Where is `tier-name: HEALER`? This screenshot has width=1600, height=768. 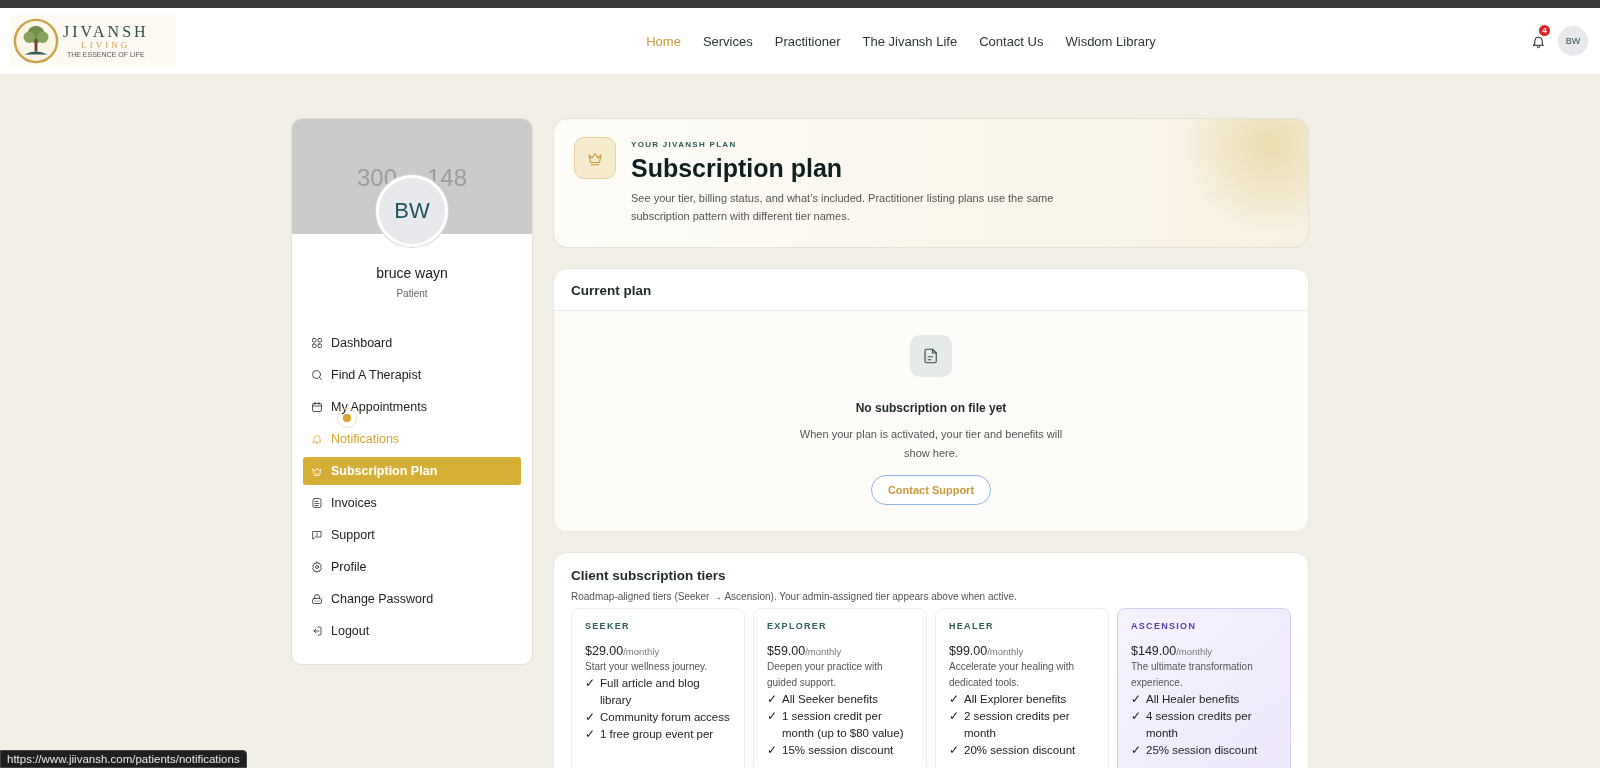 tier-name: HEALER is located at coordinates (972, 626).